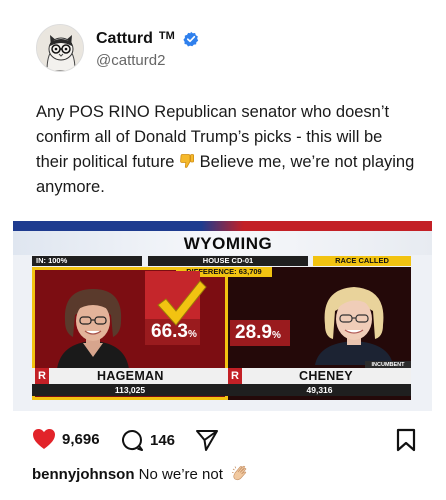  Describe the element at coordinates (81, 439) in the screenshot. I see `like-count: 9,696` at that location.